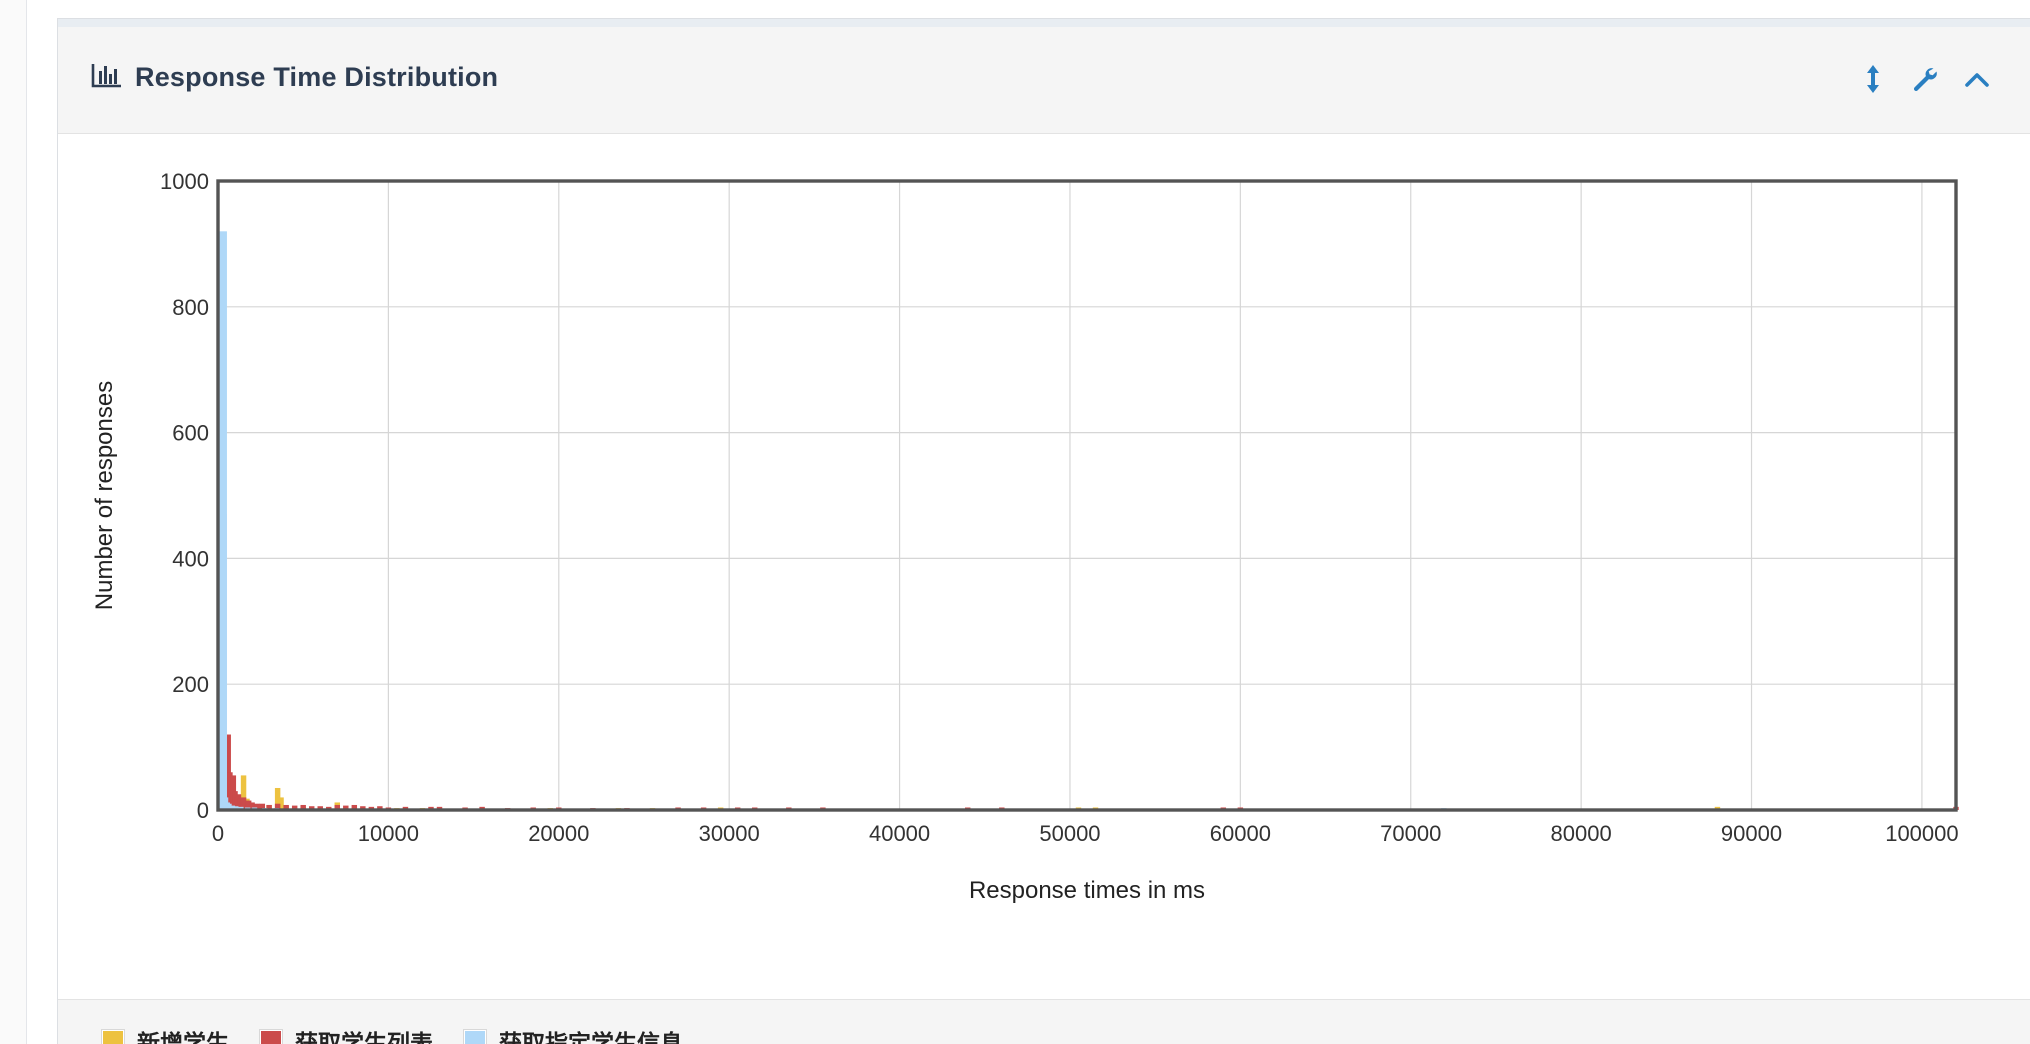 The width and height of the screenshot is (2030, 1044). Describe the element at coordinates (1873, 79) in the screenshot. I see `resize-vertical-icon` at that location.